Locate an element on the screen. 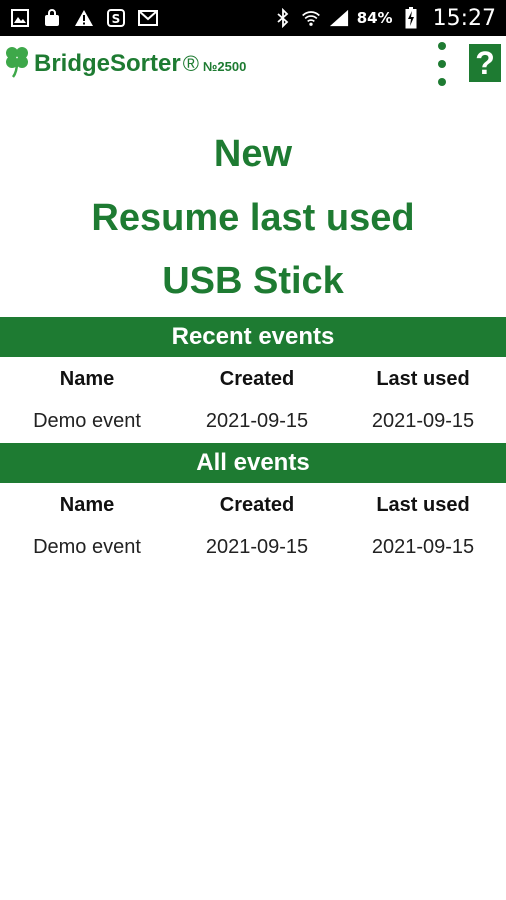 This screenshot has width=506, height=900. svg-text: S is located at coordinates (116, 19).